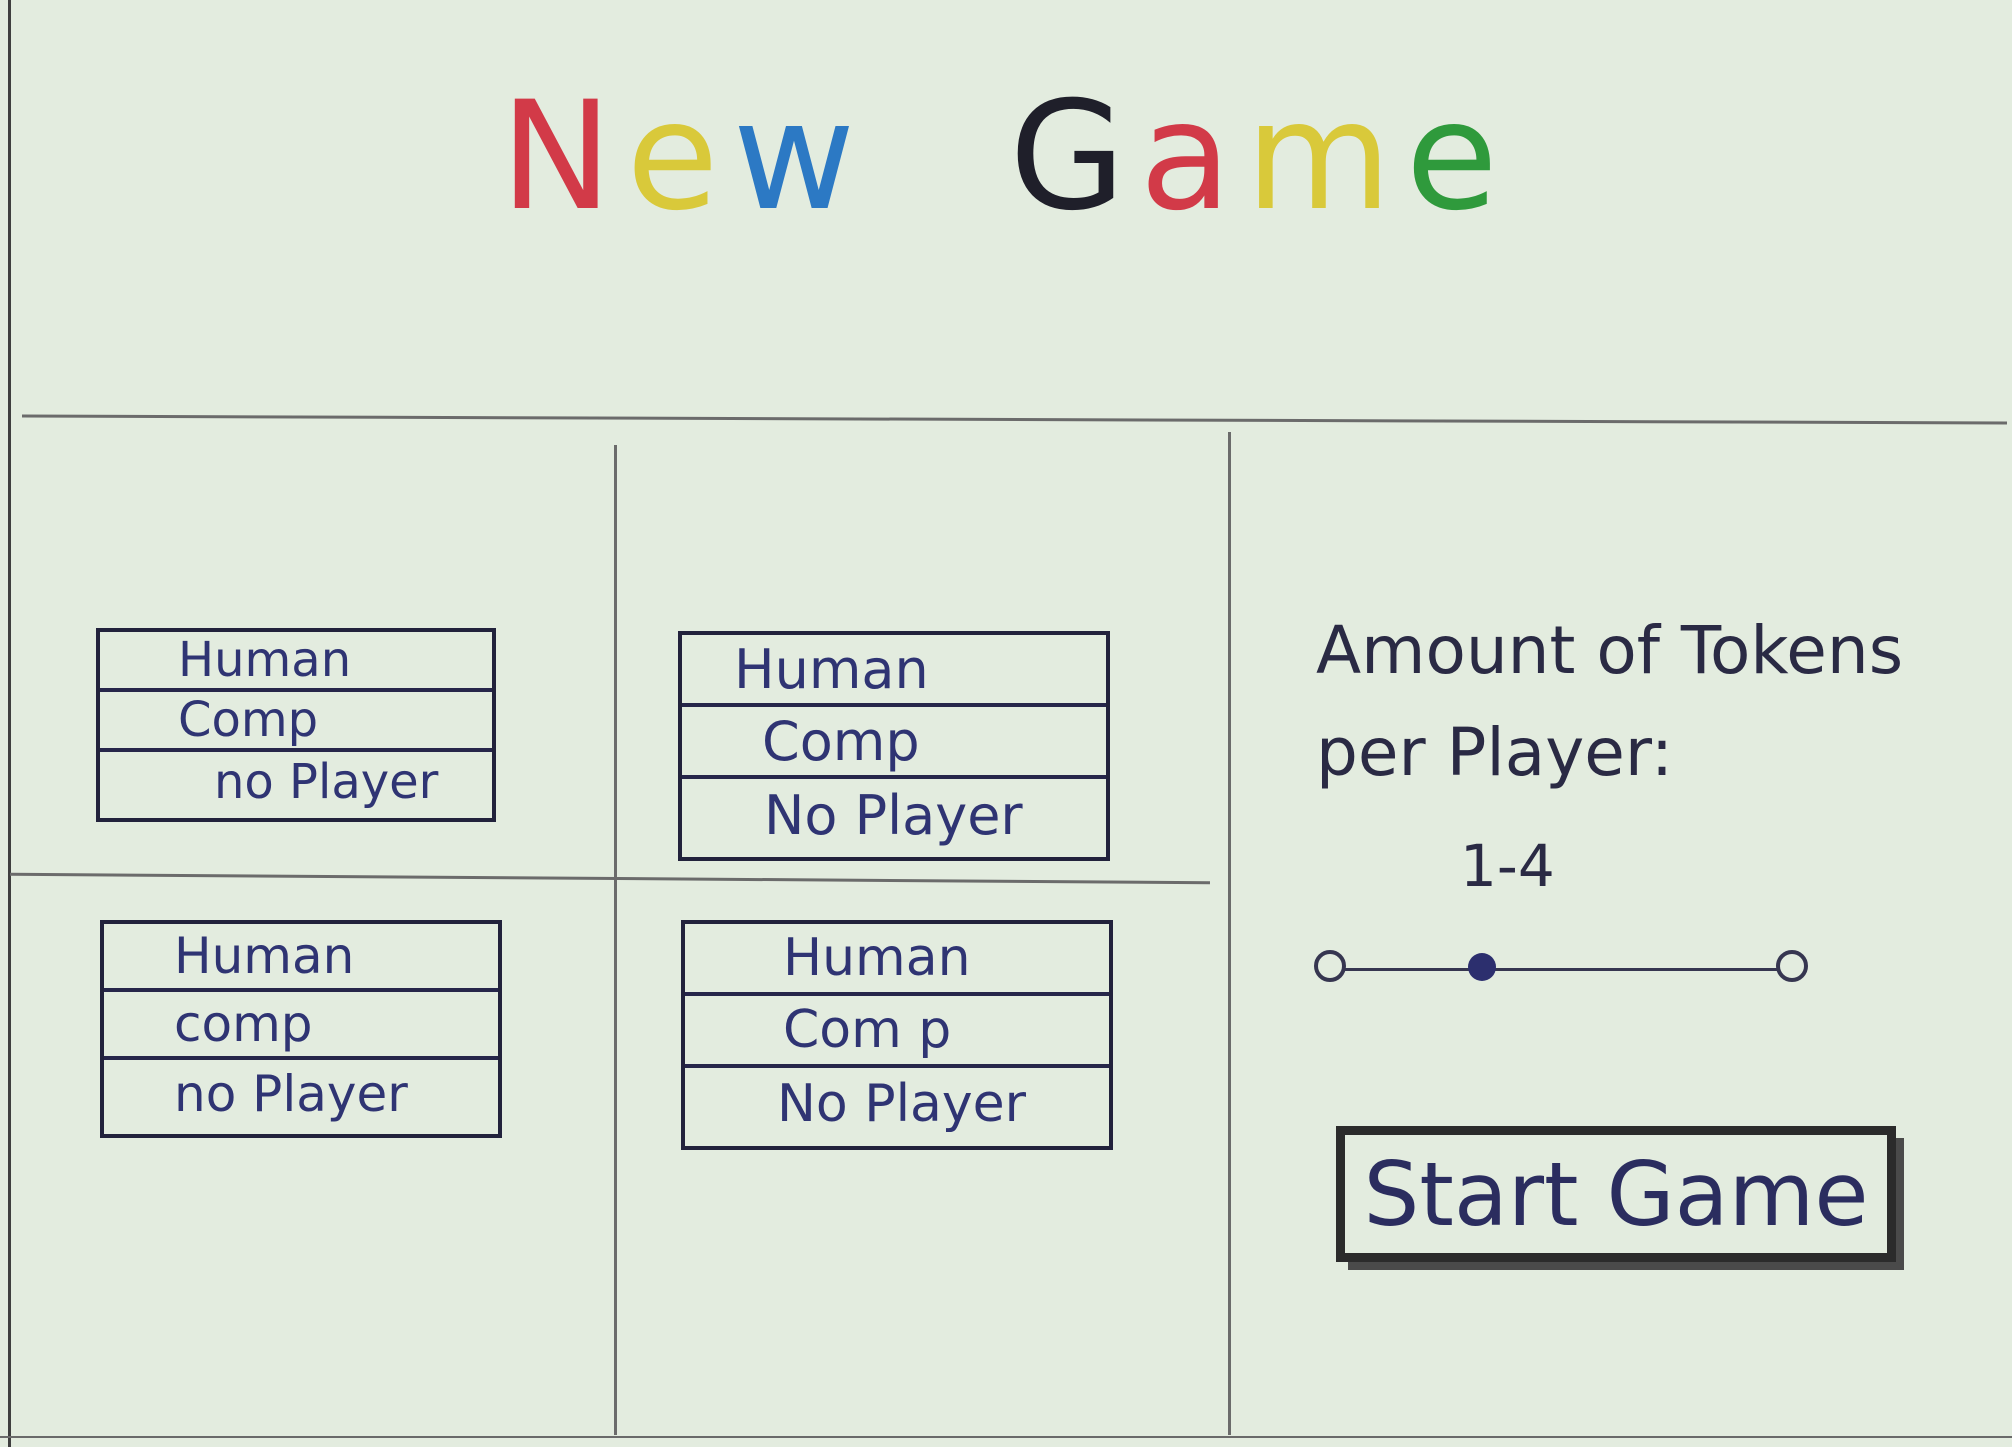 The height and width of the screenshot is (1447, 2012). What do you see at coordinates (1495, 752) in the screenshot?
I see `tokens-label-line-2: per Player:` at bounding box center [1495, 752].